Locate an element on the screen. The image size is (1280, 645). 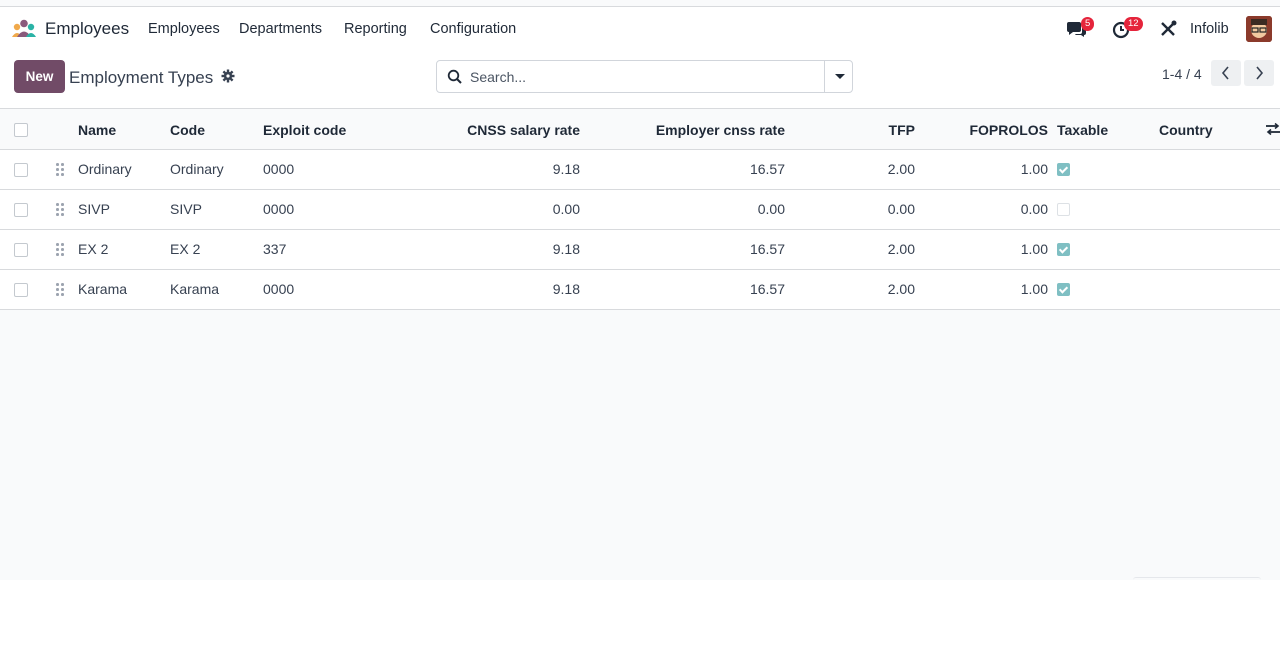
search-options-toggle is located at coordinates (838, 76).